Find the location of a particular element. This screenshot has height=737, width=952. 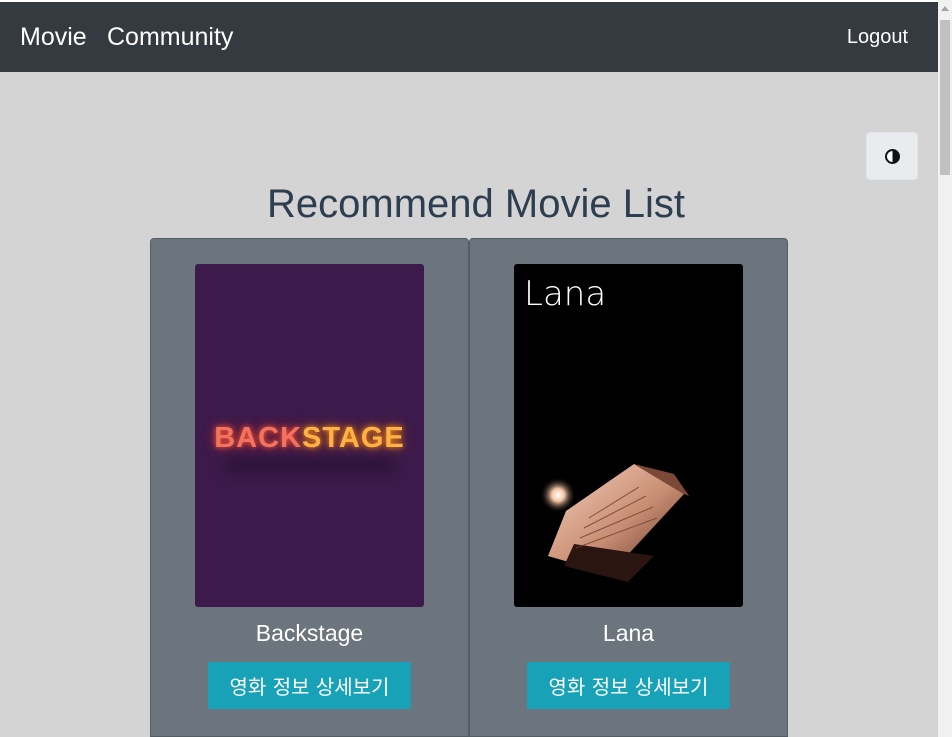

contrast-icon is located at coordinates (892, 156).